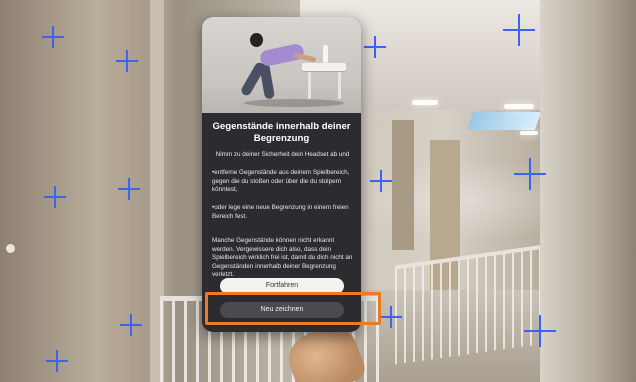 The image size is (636, 382). I want to click on redraw-button-highlight, so click(293, 308).